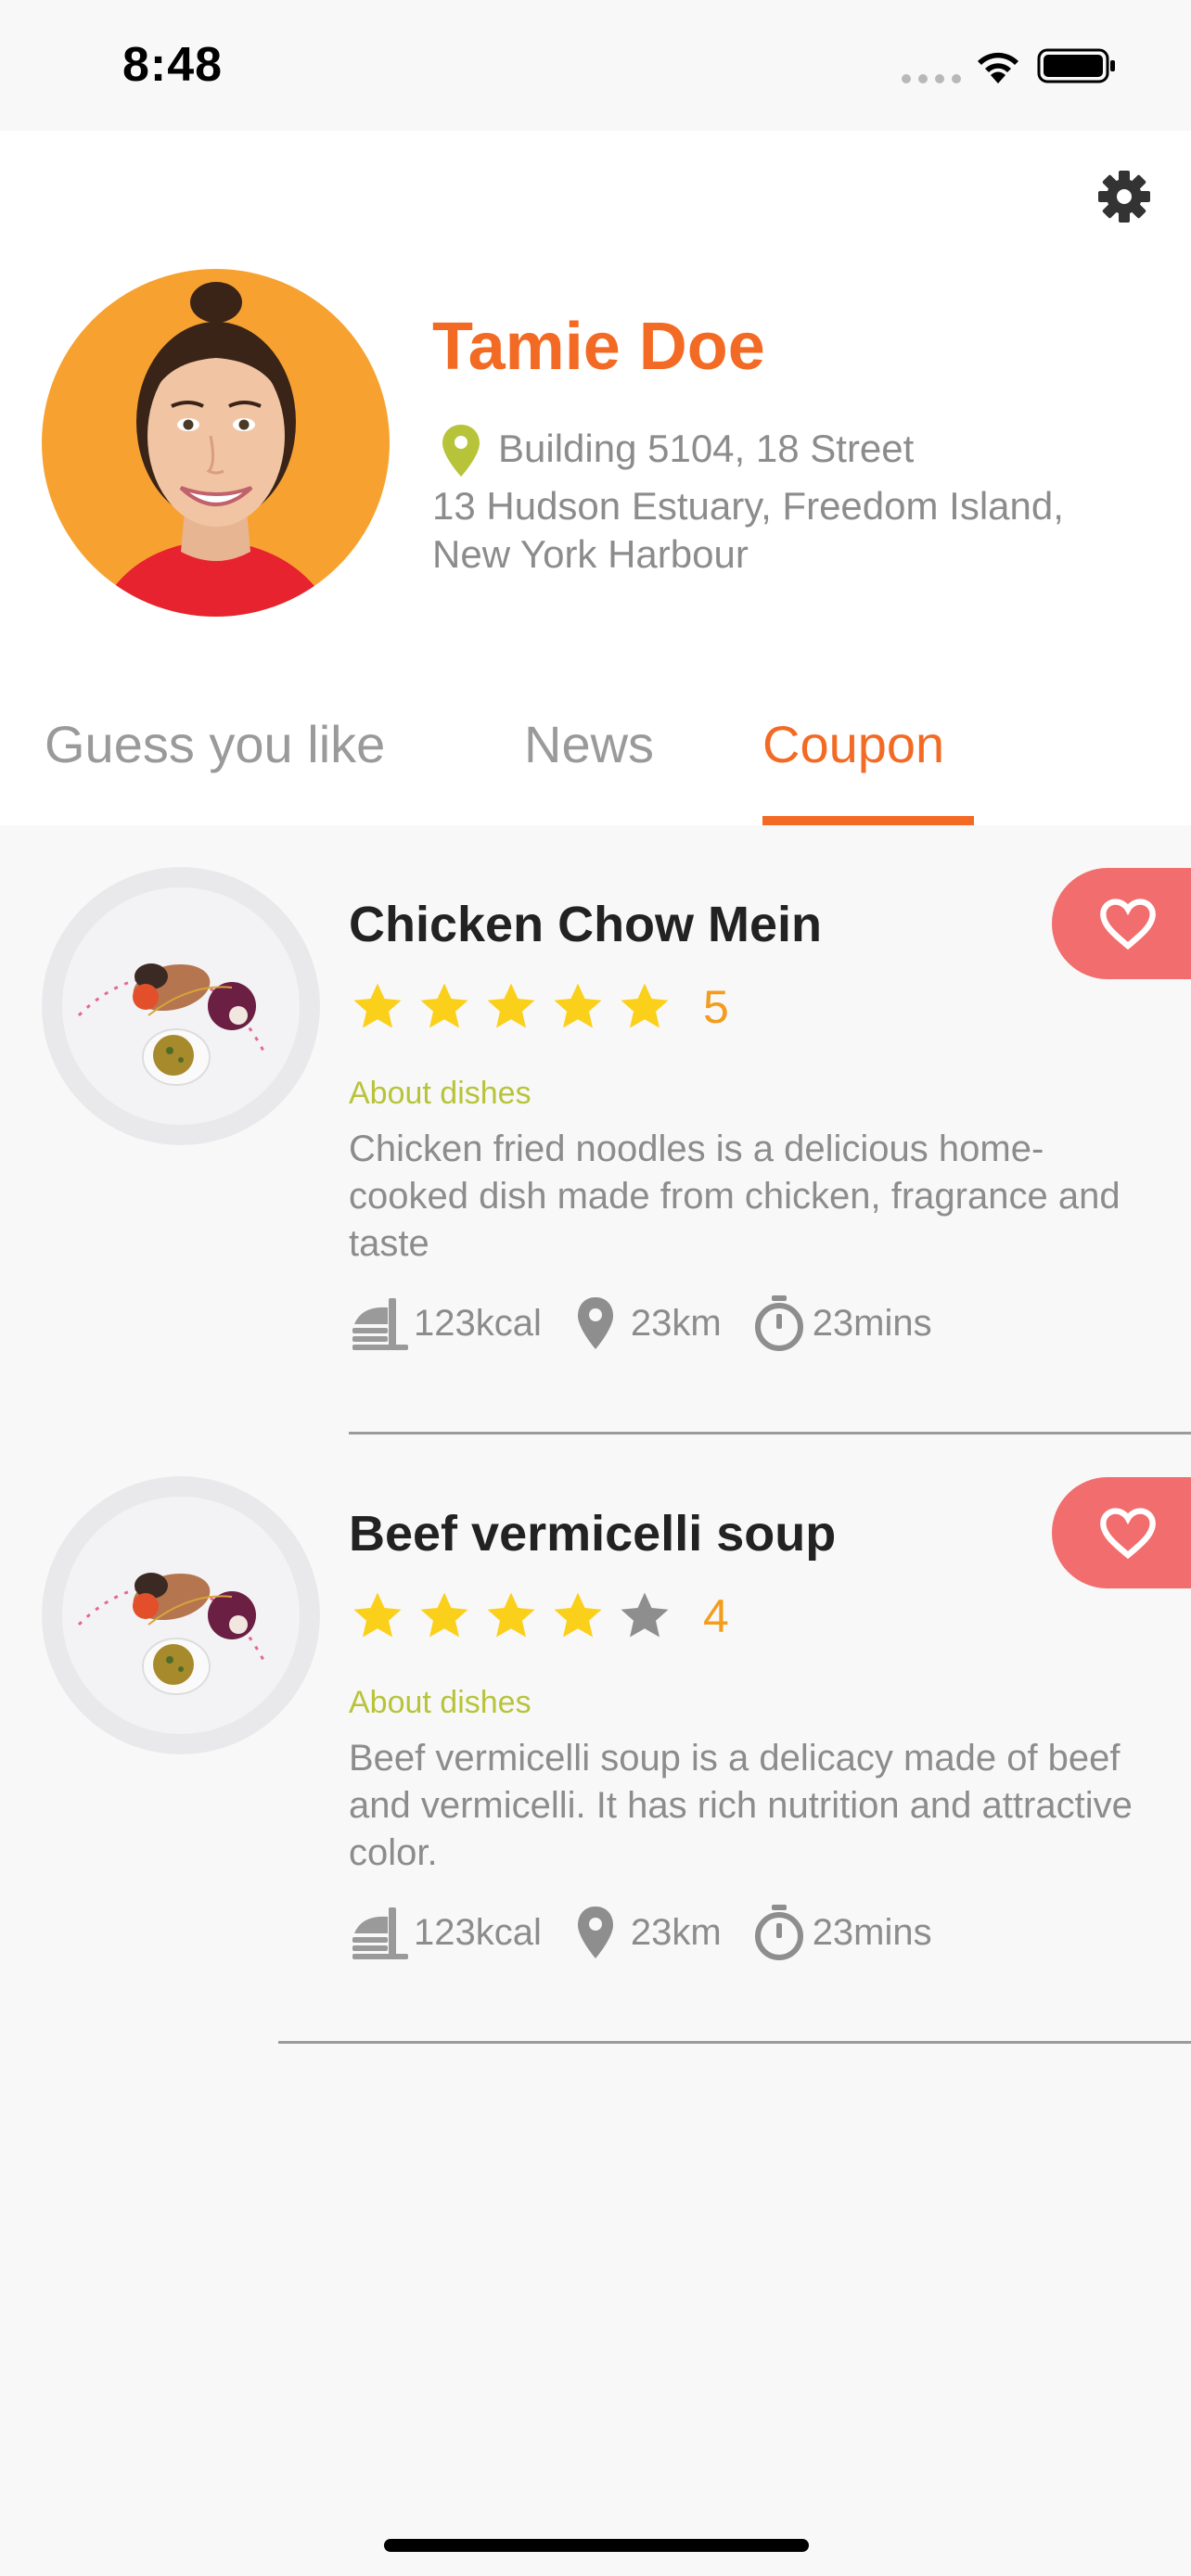 The width and height of the screenshot is (1191, 2576). What do you see at coordinates (586, 924) in the screenshot?
I see `dish-title: Chicken Chow Mein` at bounding box center [586, 924].